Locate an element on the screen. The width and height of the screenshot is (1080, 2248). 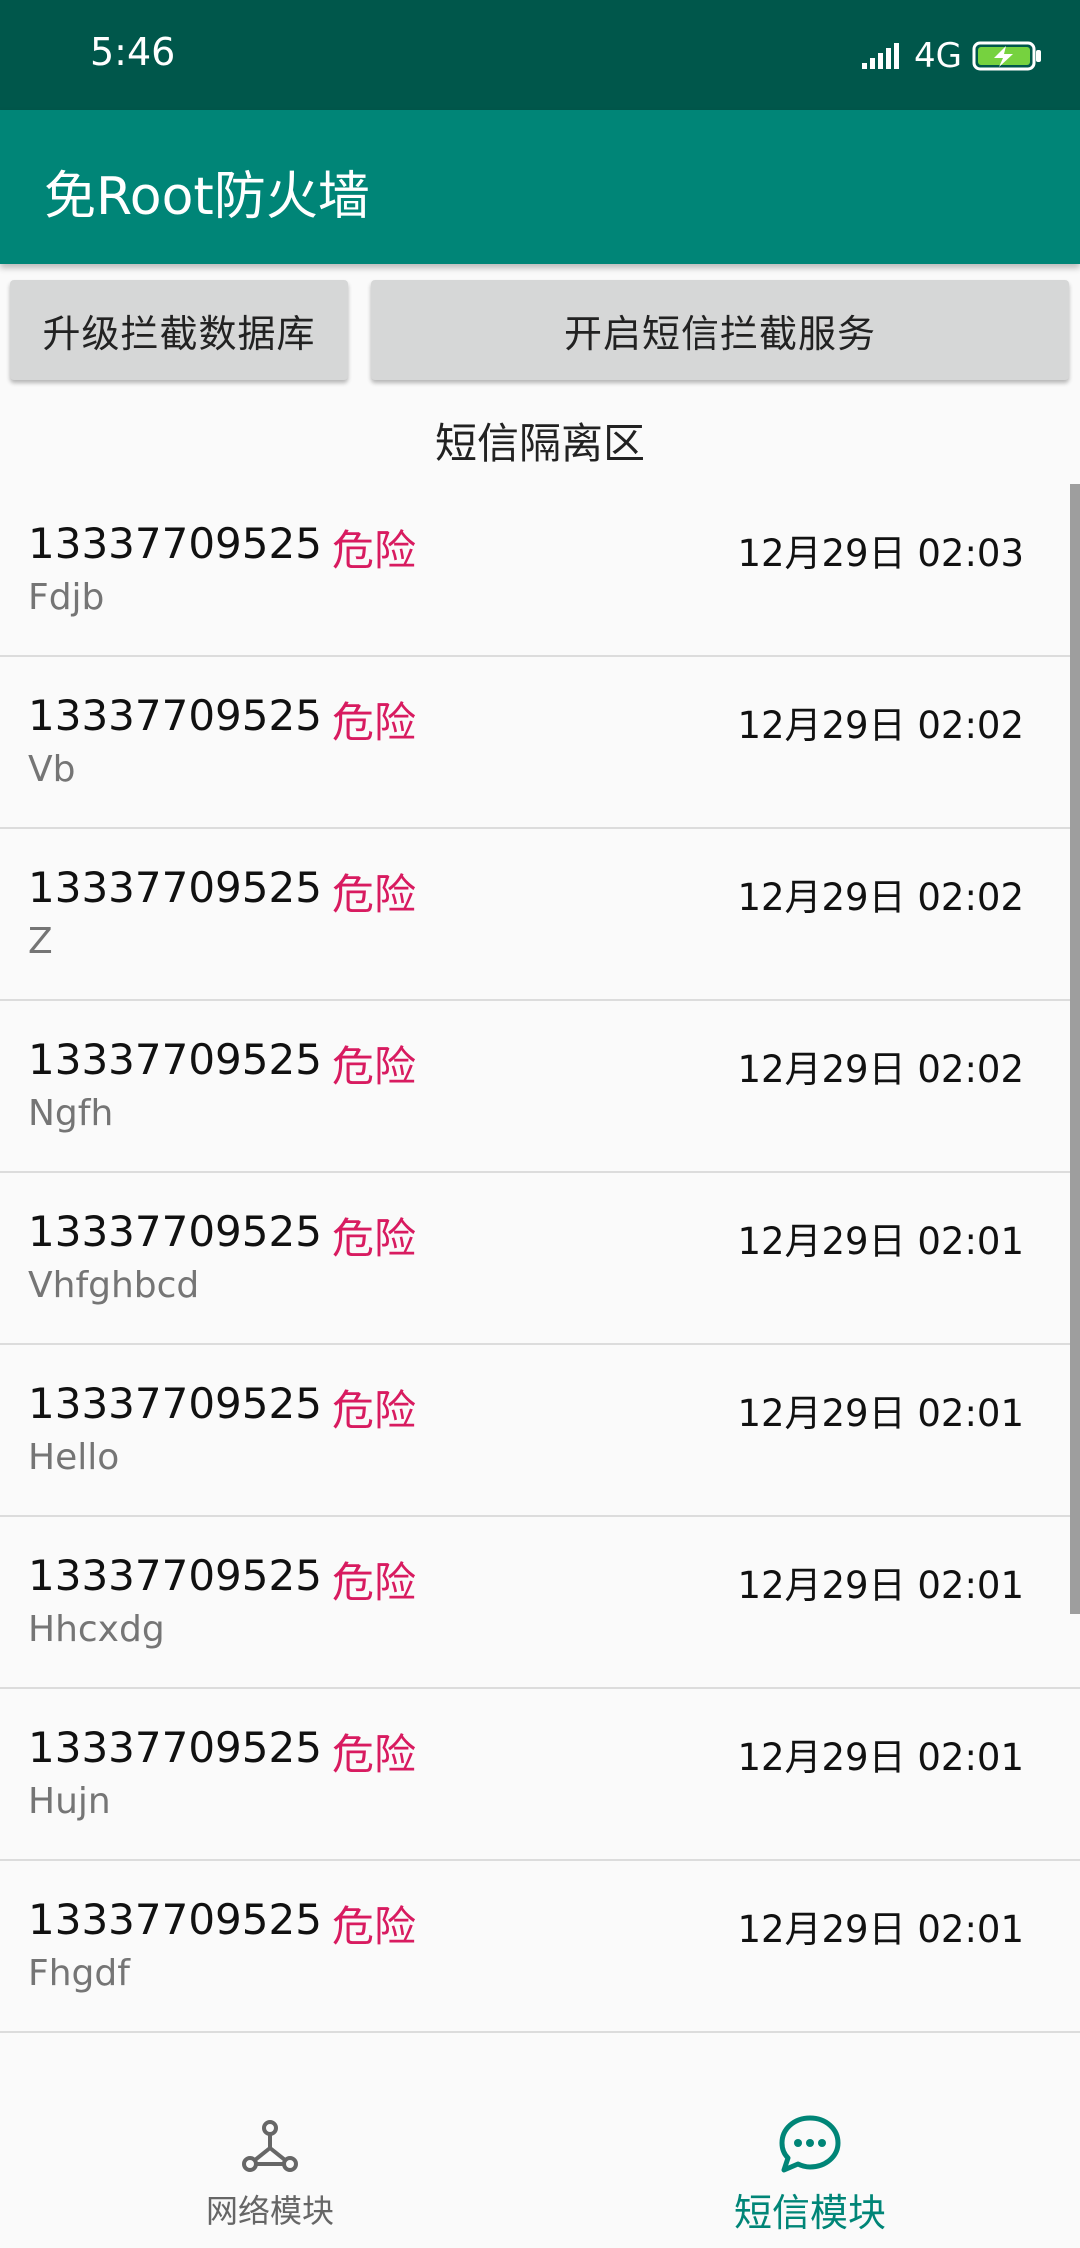
chat-bubble-icon is located at coordinates (810, 2144).